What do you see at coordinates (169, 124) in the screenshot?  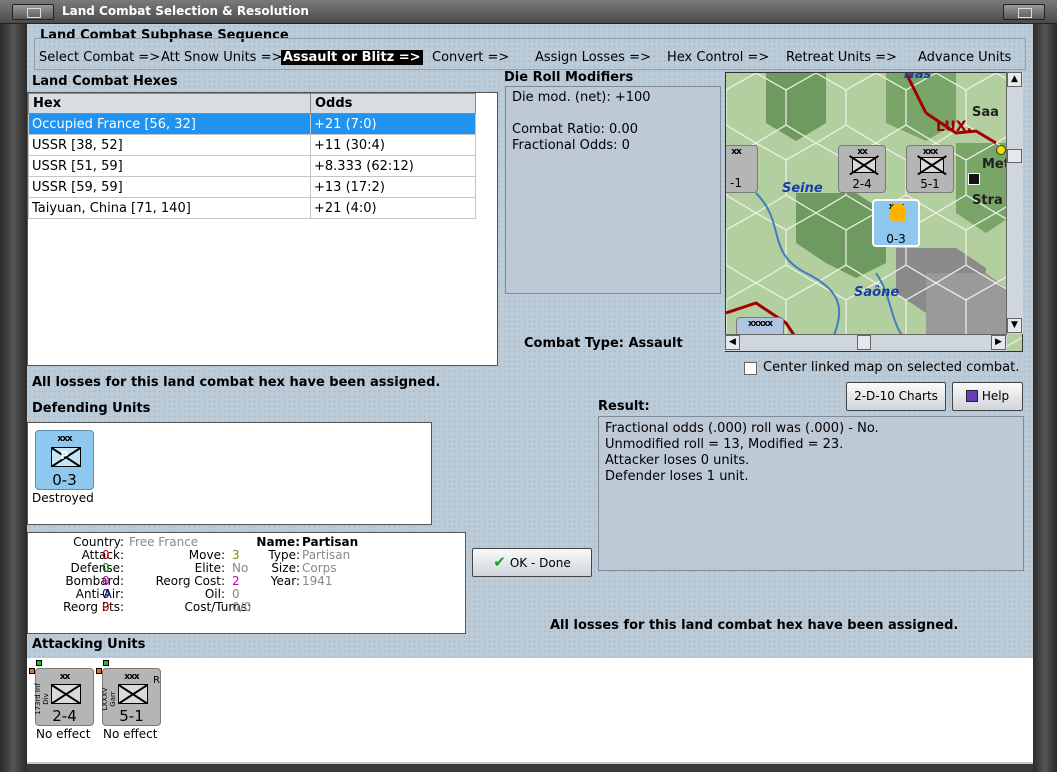 I see `hex-cell: Occupied France [56, 32]` at bounding box center [169, 124].